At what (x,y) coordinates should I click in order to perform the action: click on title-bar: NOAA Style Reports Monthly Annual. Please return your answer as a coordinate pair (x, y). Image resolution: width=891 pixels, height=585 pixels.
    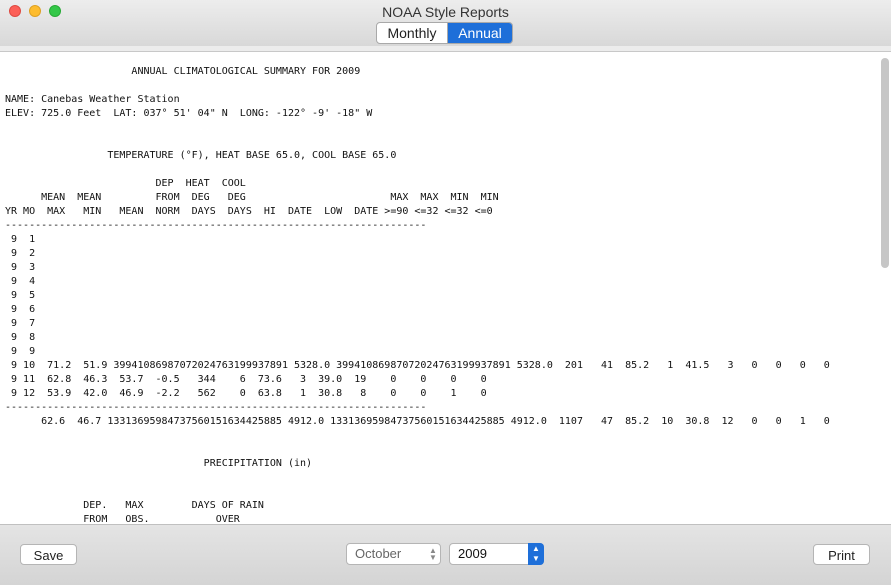
    Looking at the image, I should click on (445, 23).